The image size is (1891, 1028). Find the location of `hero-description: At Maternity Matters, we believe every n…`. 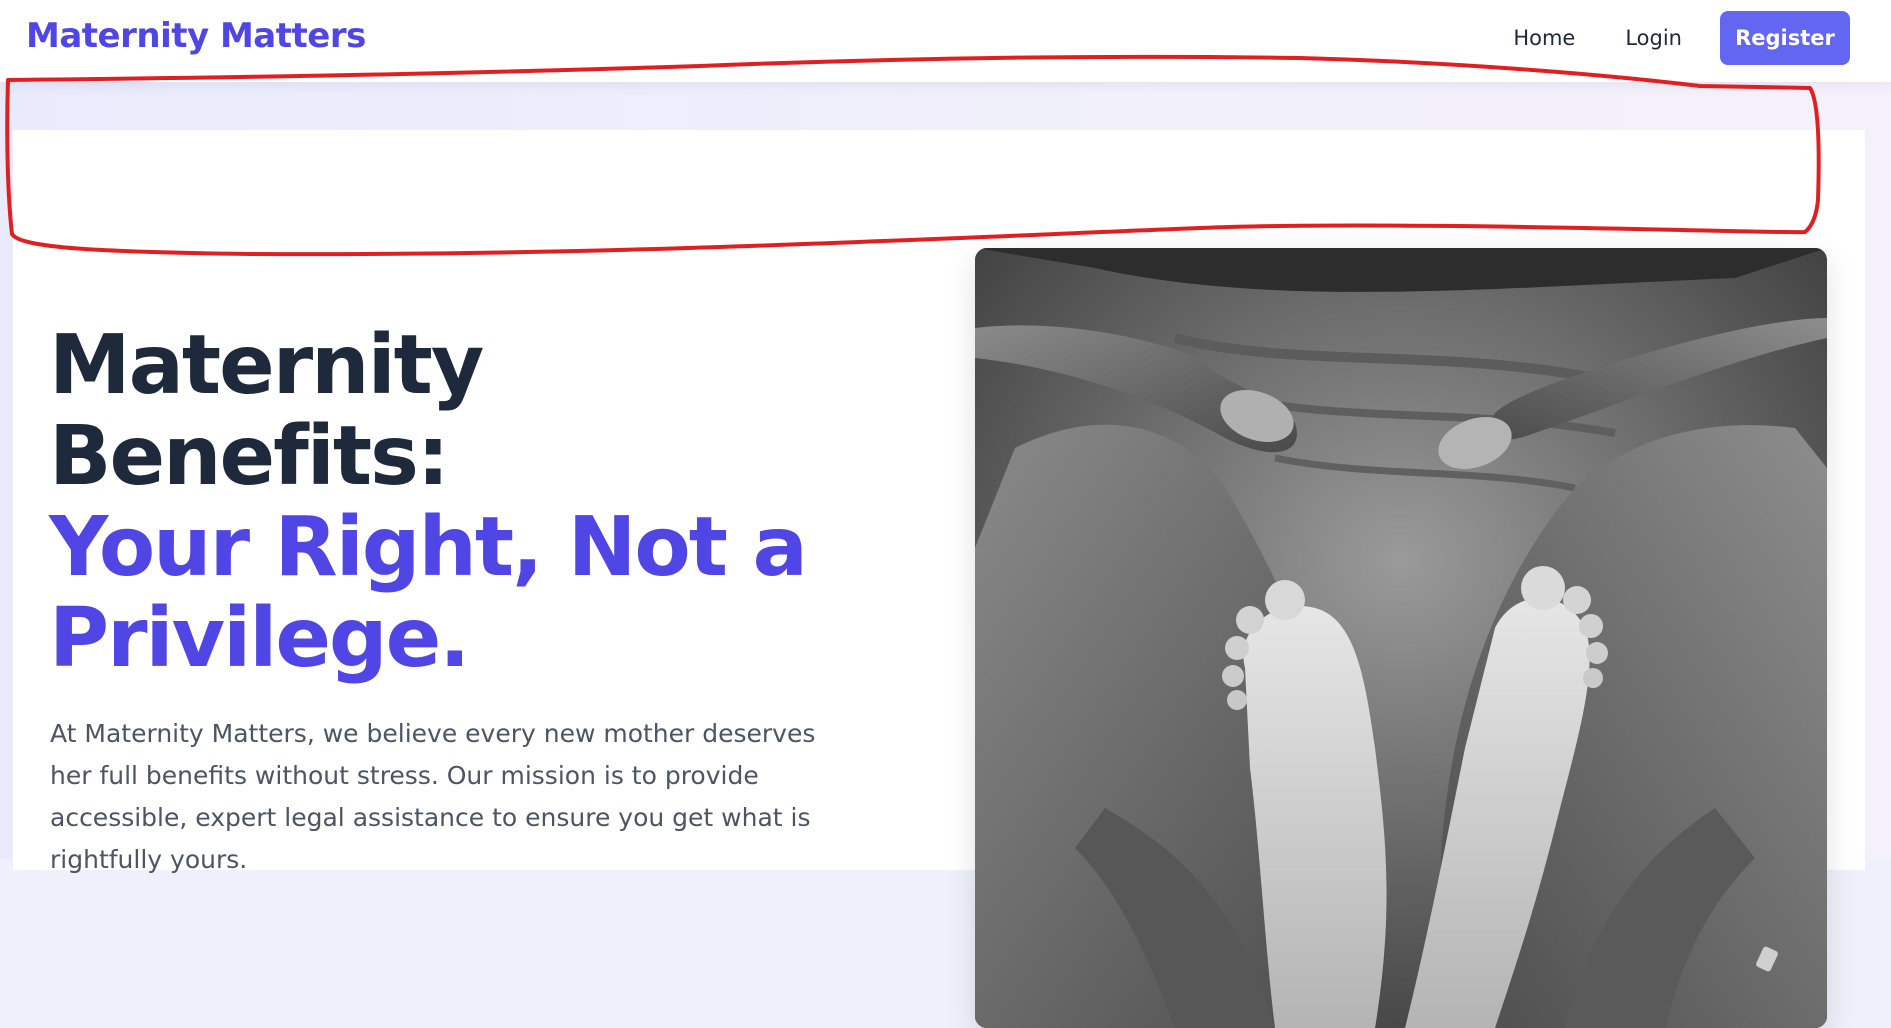

hero-description: At Maternity Matters, we believe every n… is located at coordinates (433, 796).